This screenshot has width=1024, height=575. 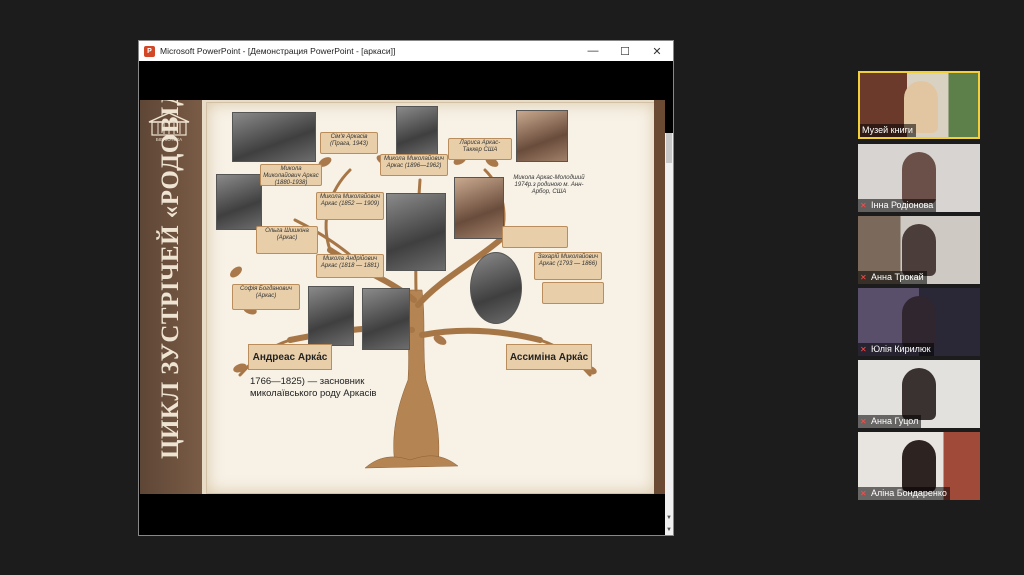 I want to click on powerpoint-app-icon: P, so click(x=149, y=51).